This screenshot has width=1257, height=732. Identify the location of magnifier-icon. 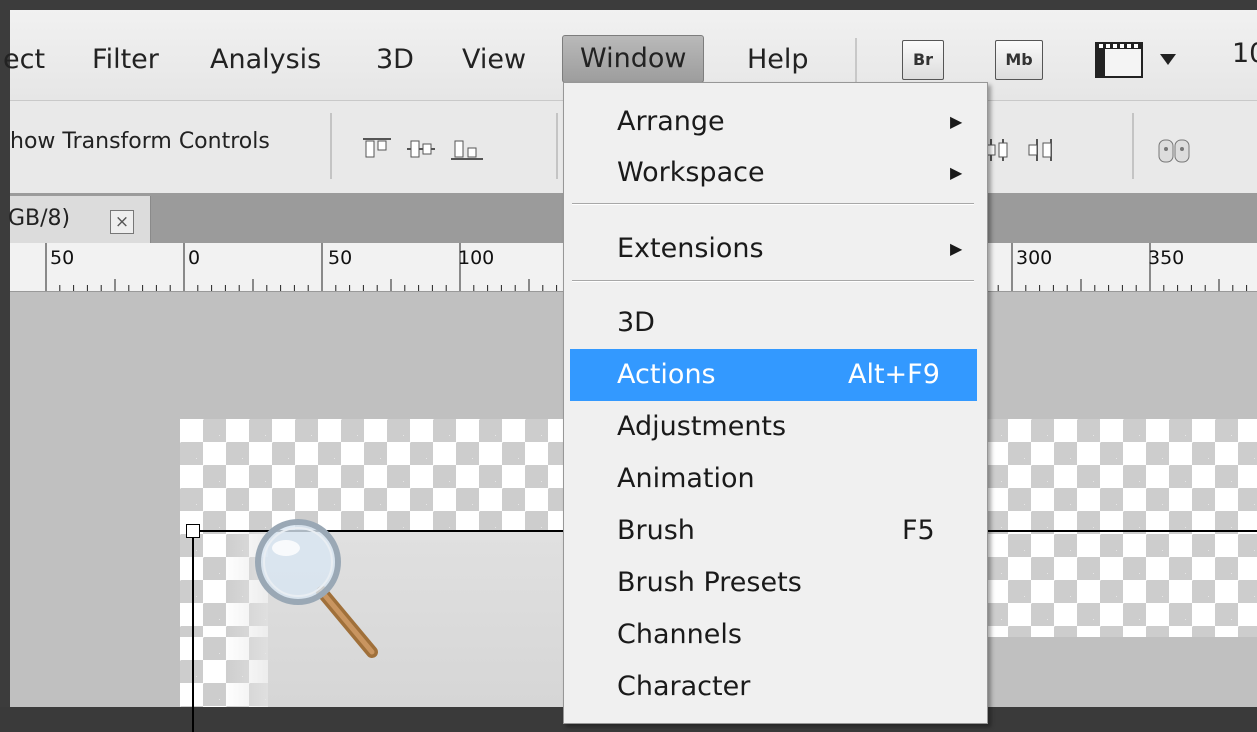
(316, 588).